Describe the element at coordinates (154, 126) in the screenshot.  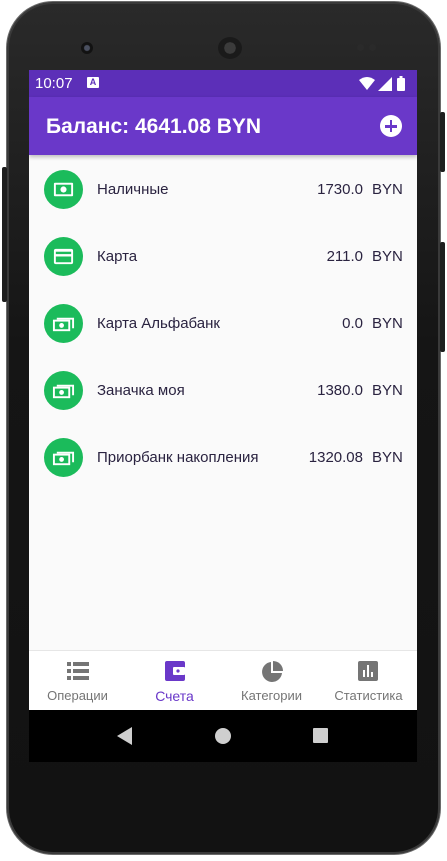
I see `balance-title: Баланс: 4641.08 BYN` at that location.